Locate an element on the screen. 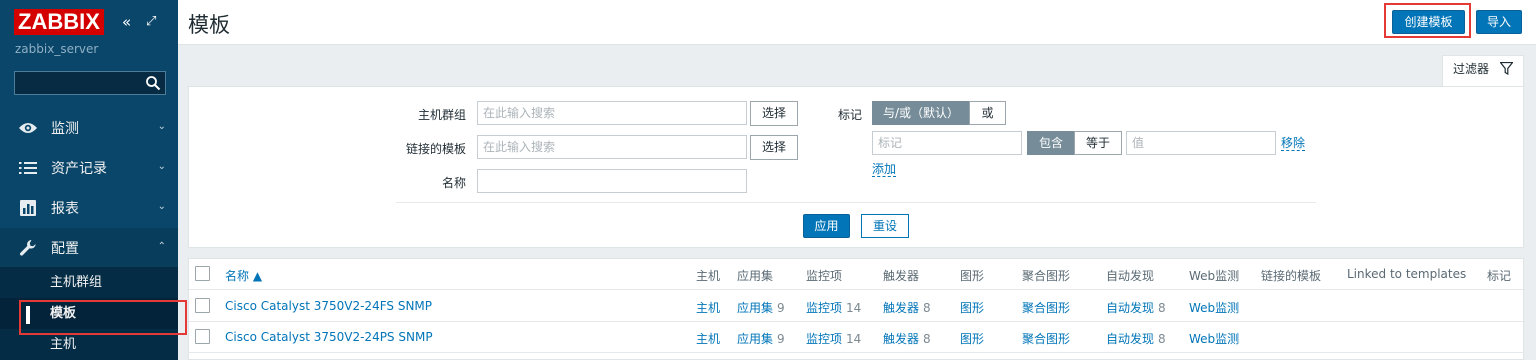  sidebar-item-configuration: 配置 ⌃ is located at coordinates (89, 248).